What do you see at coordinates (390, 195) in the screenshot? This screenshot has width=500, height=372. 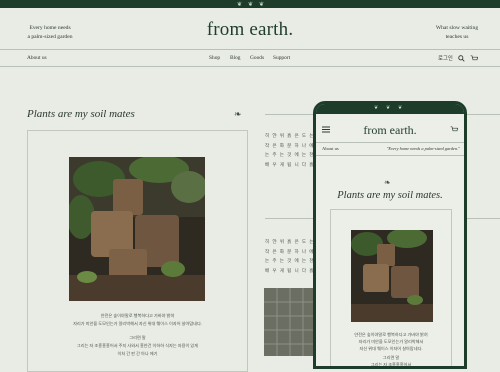 I see `mobile-section-title: Plants are my soil mates.` at bounding box center [390, 195].